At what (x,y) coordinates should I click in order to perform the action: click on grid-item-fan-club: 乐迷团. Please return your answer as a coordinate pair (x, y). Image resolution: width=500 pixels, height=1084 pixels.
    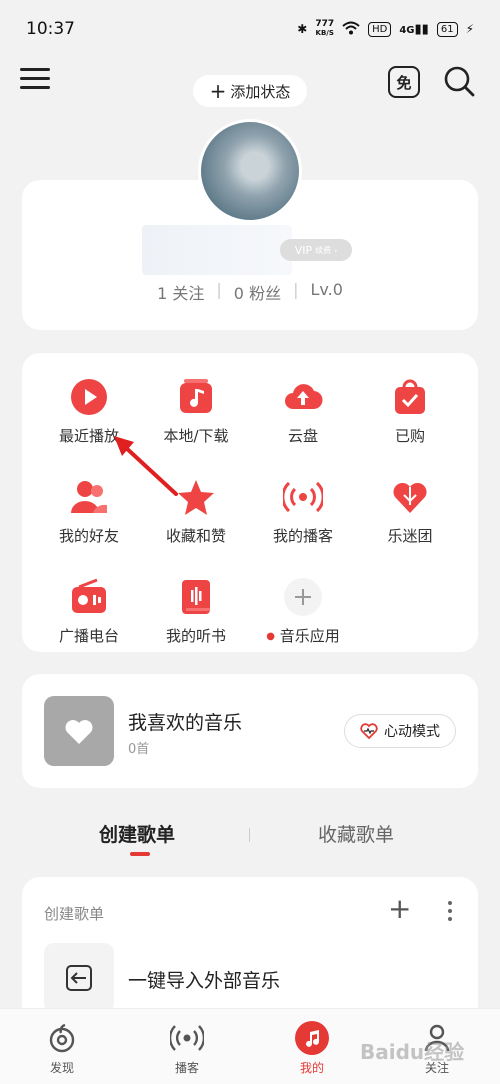
    Looking at the image, I should click on (410, 511).